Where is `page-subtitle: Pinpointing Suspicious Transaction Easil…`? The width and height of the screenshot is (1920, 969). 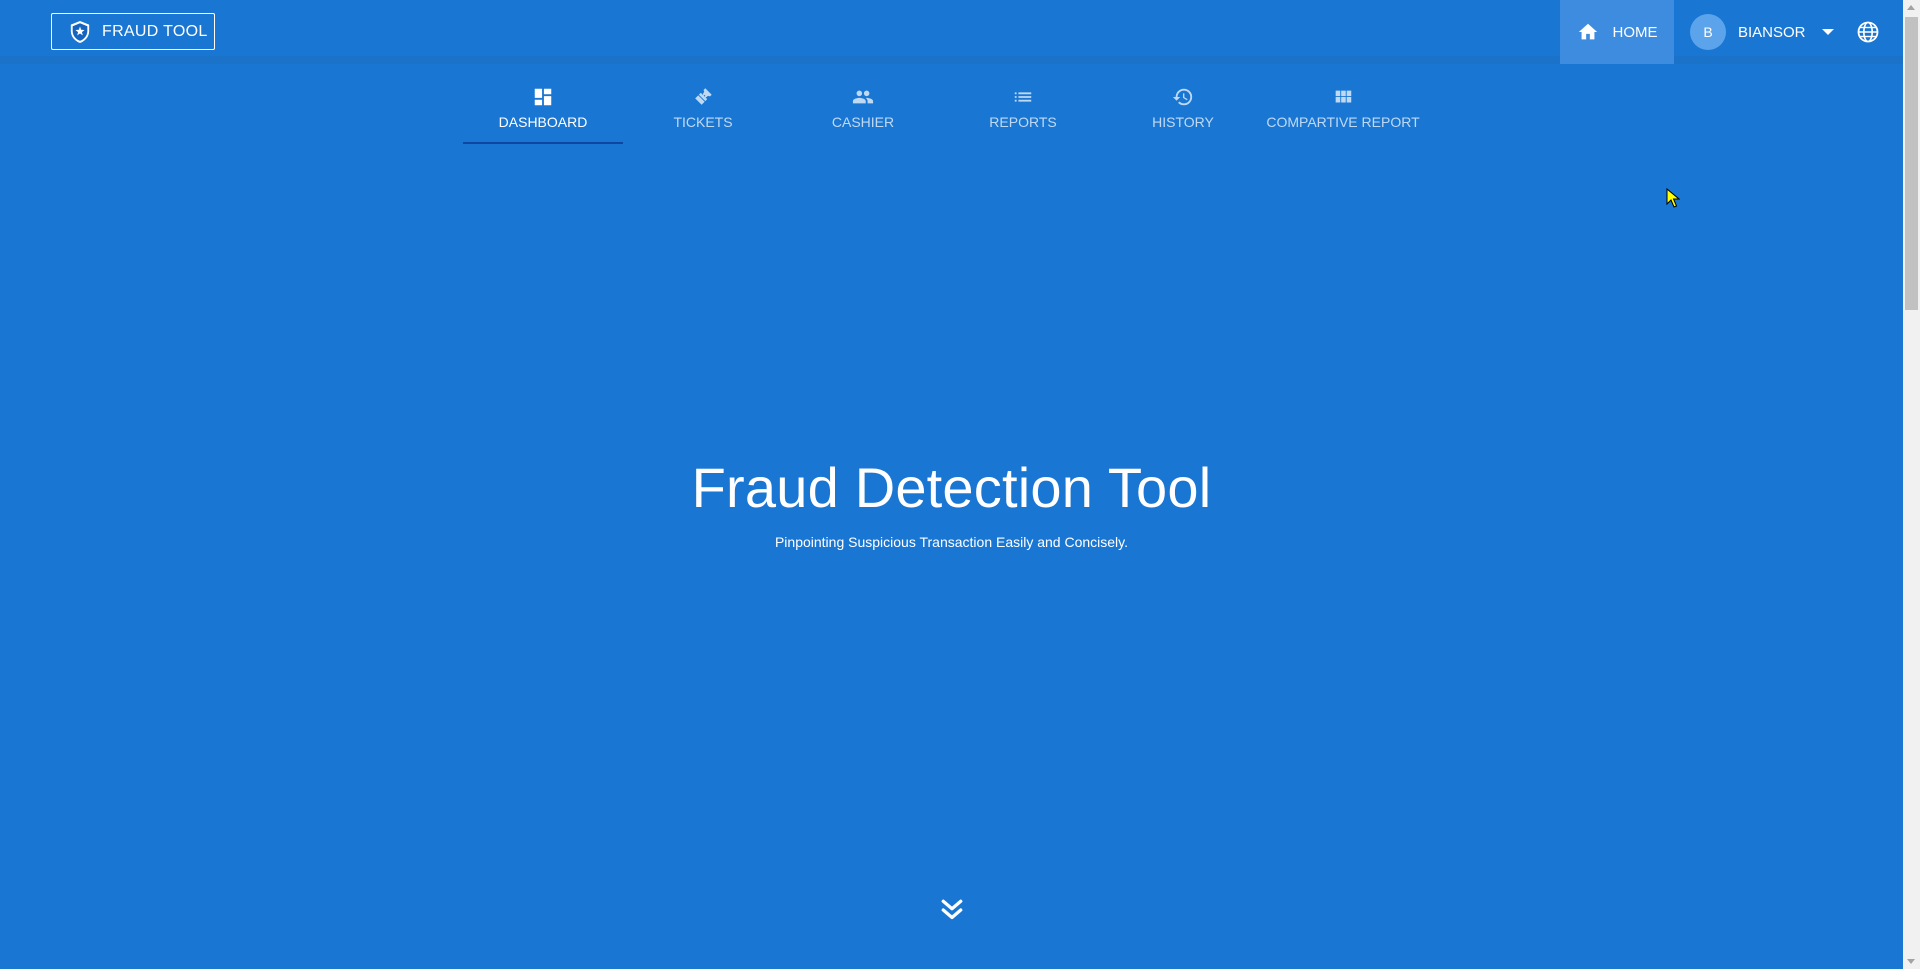 page-subtitle: Pinpointing Suspicious Transaction Easil… is located at coordinates (951, 542).